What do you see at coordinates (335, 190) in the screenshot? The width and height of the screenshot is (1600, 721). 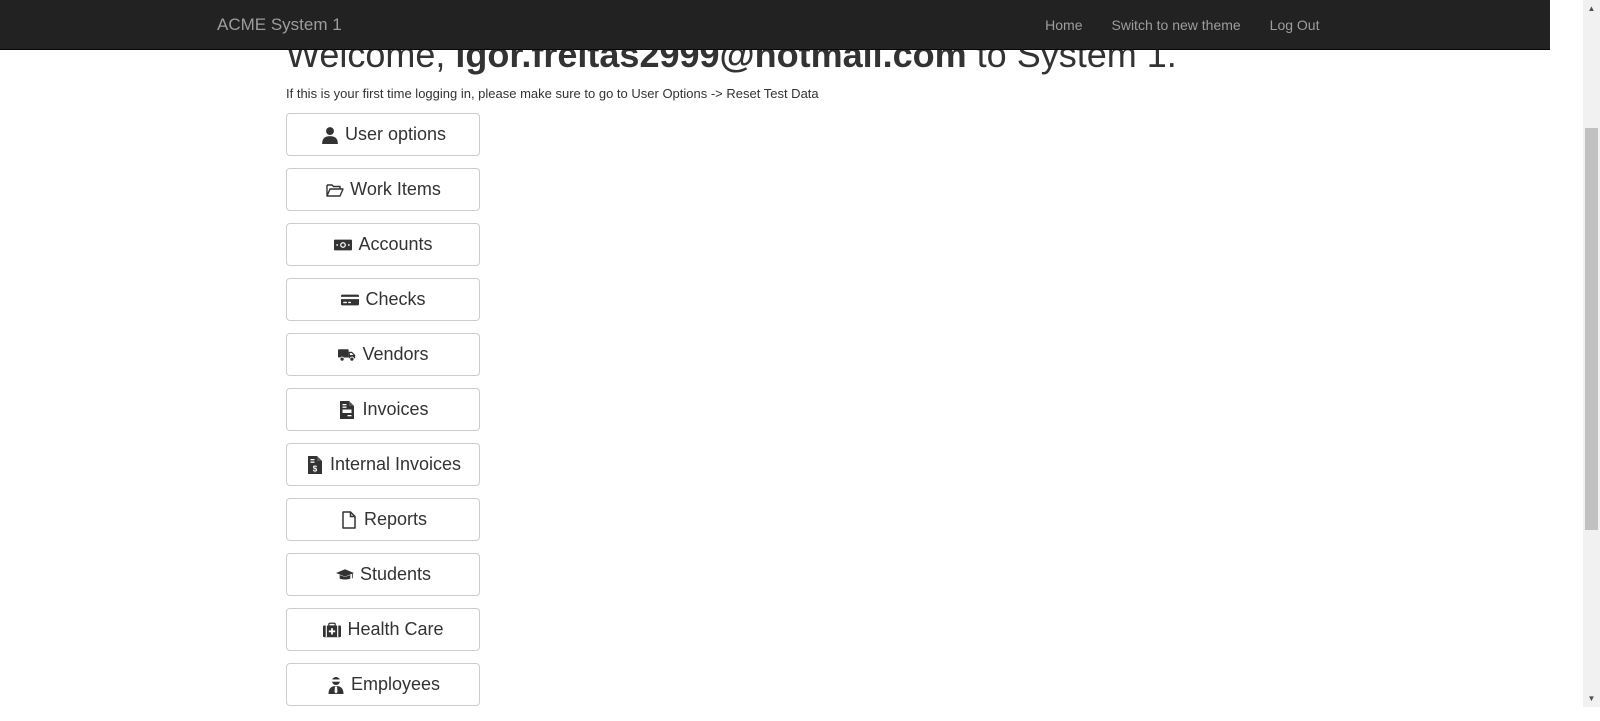 I see `folder-open-icon` at bounding box center [335, 190].